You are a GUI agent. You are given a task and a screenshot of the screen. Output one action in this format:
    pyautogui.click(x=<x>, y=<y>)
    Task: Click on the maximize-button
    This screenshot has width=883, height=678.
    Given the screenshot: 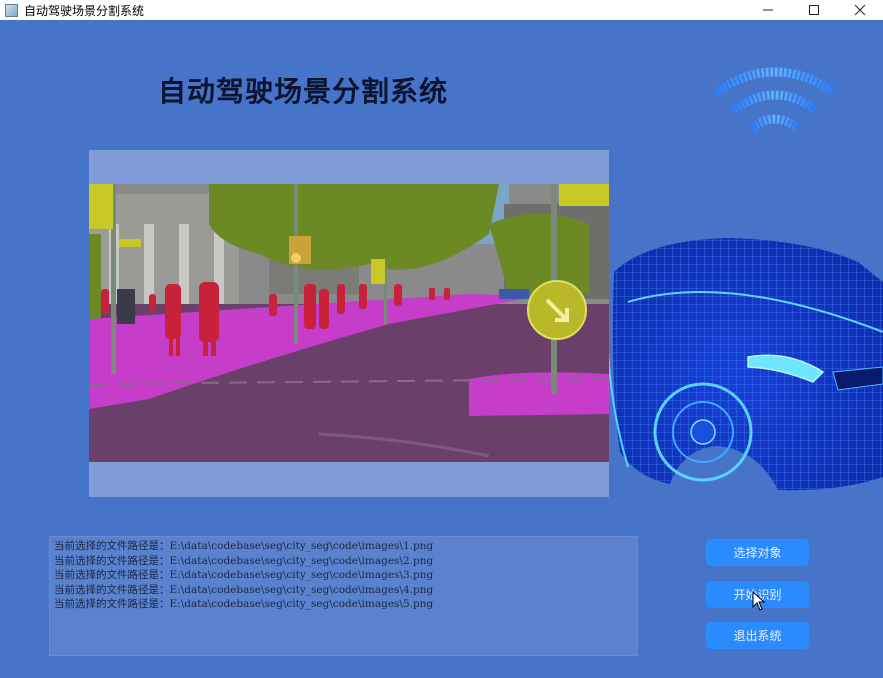 What is the action you would take?
    pyautogui.click(x=814, y=10)
    